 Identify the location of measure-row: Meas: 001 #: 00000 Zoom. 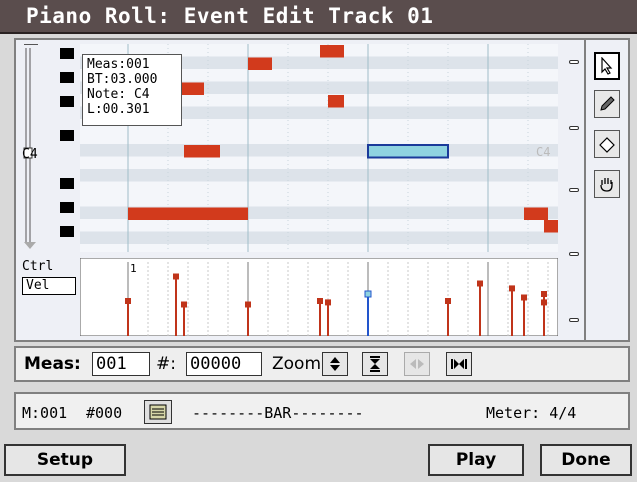
(322, 364).